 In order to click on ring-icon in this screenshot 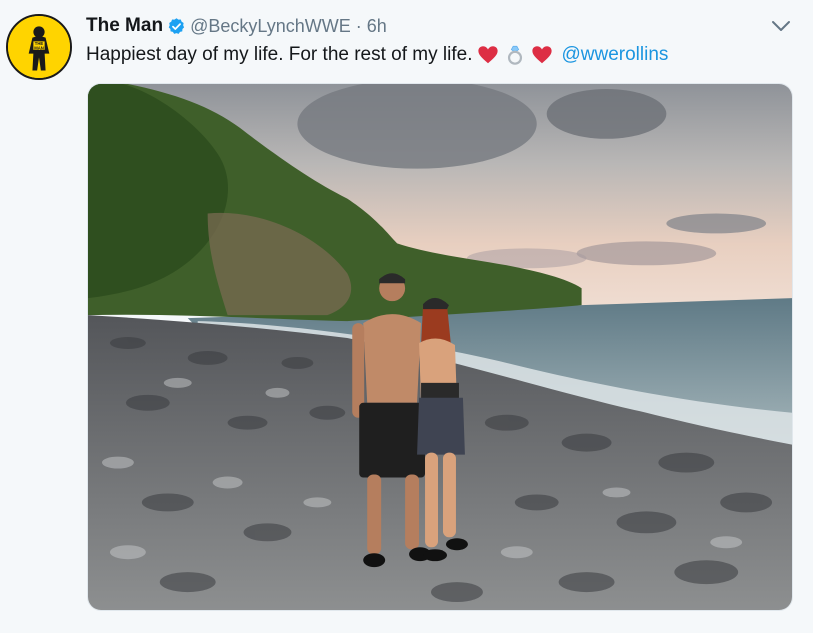, I will do `click(515, 55)`.